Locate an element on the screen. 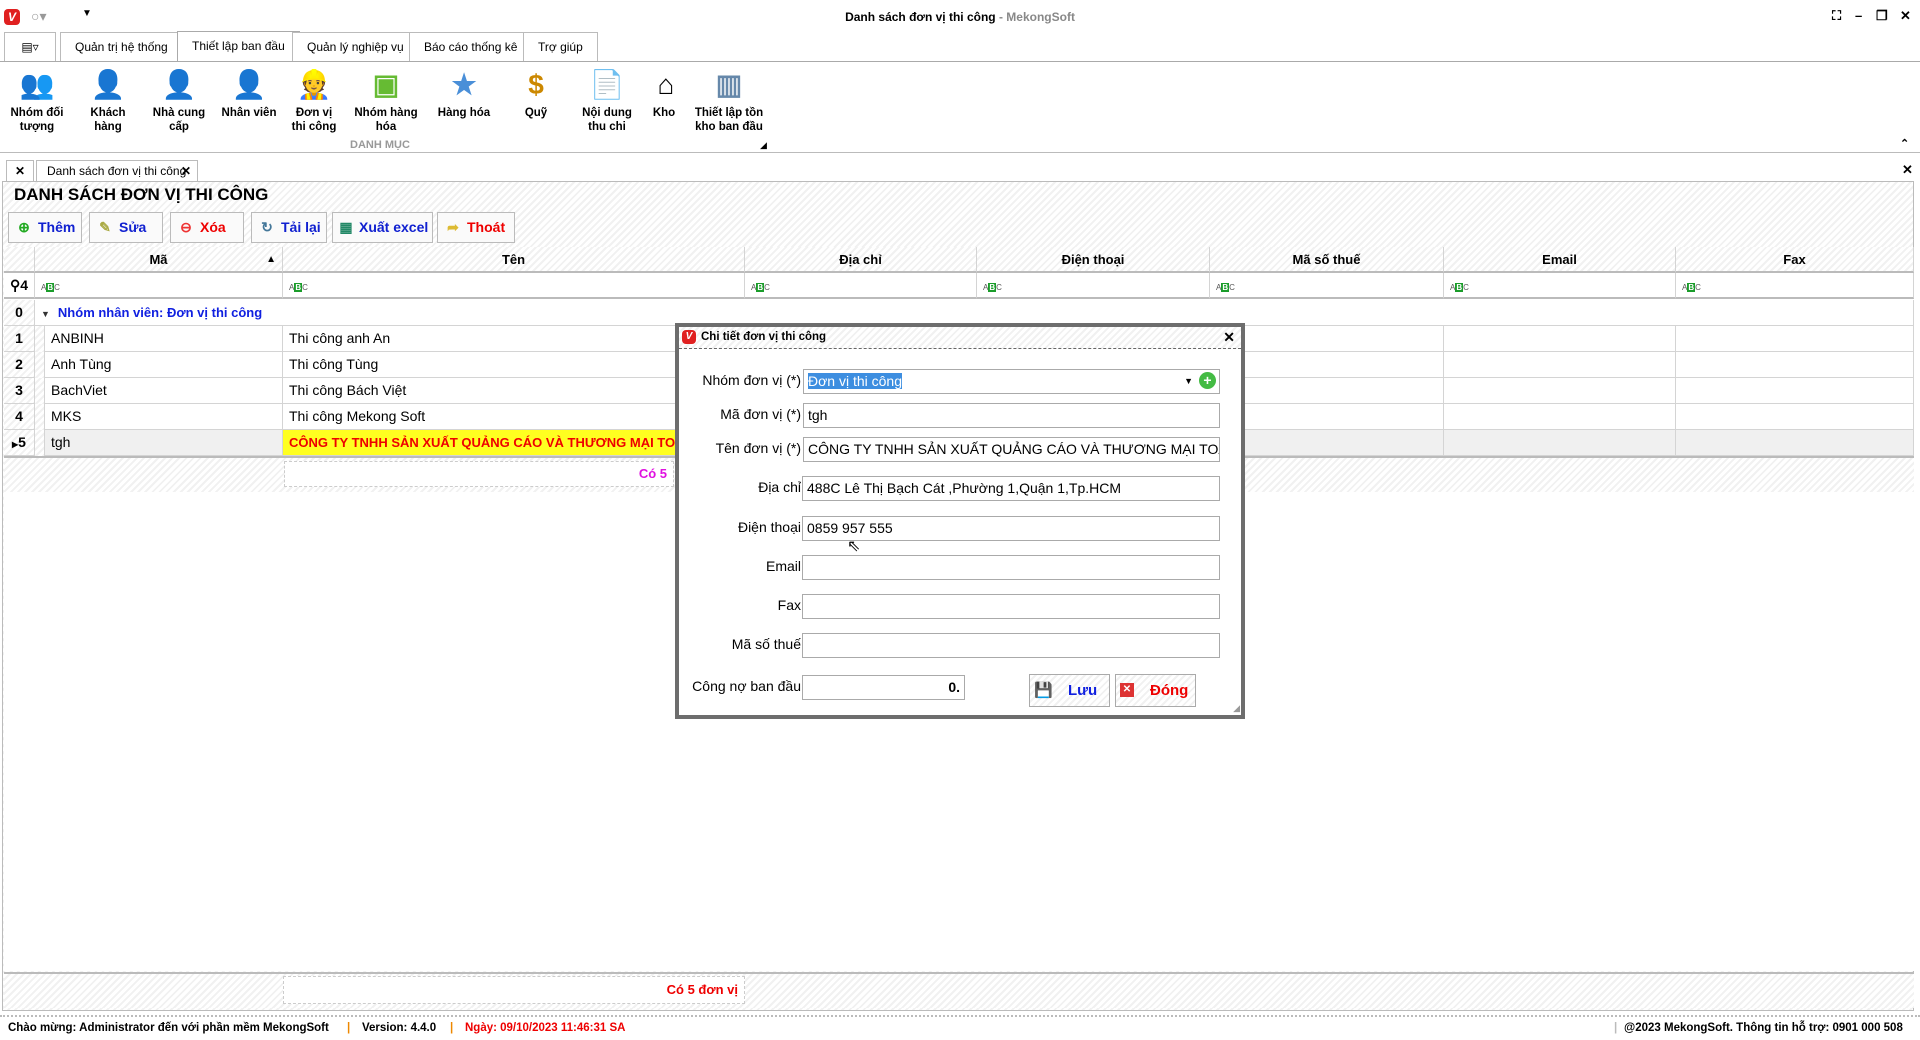 This screenshot has height=1040, width=1920. add-button: ⊕ Thêm is located at coordinates (45, 227).